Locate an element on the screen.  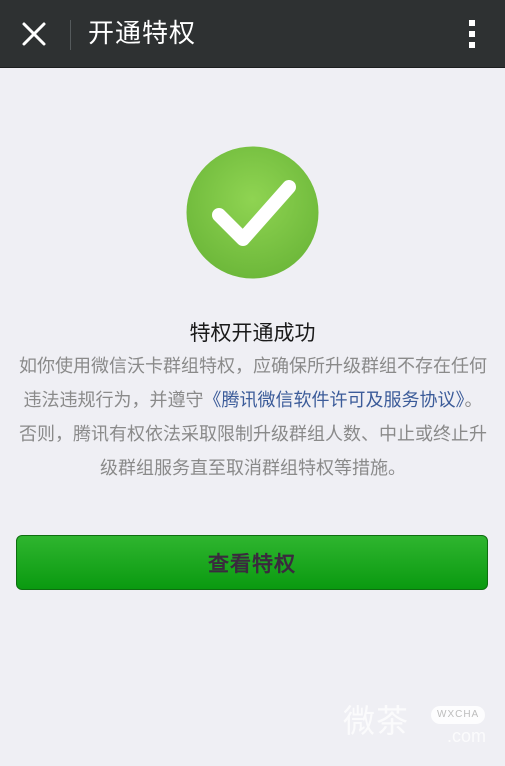
page-title: 开通特权 is located at coordinates (142, 34).